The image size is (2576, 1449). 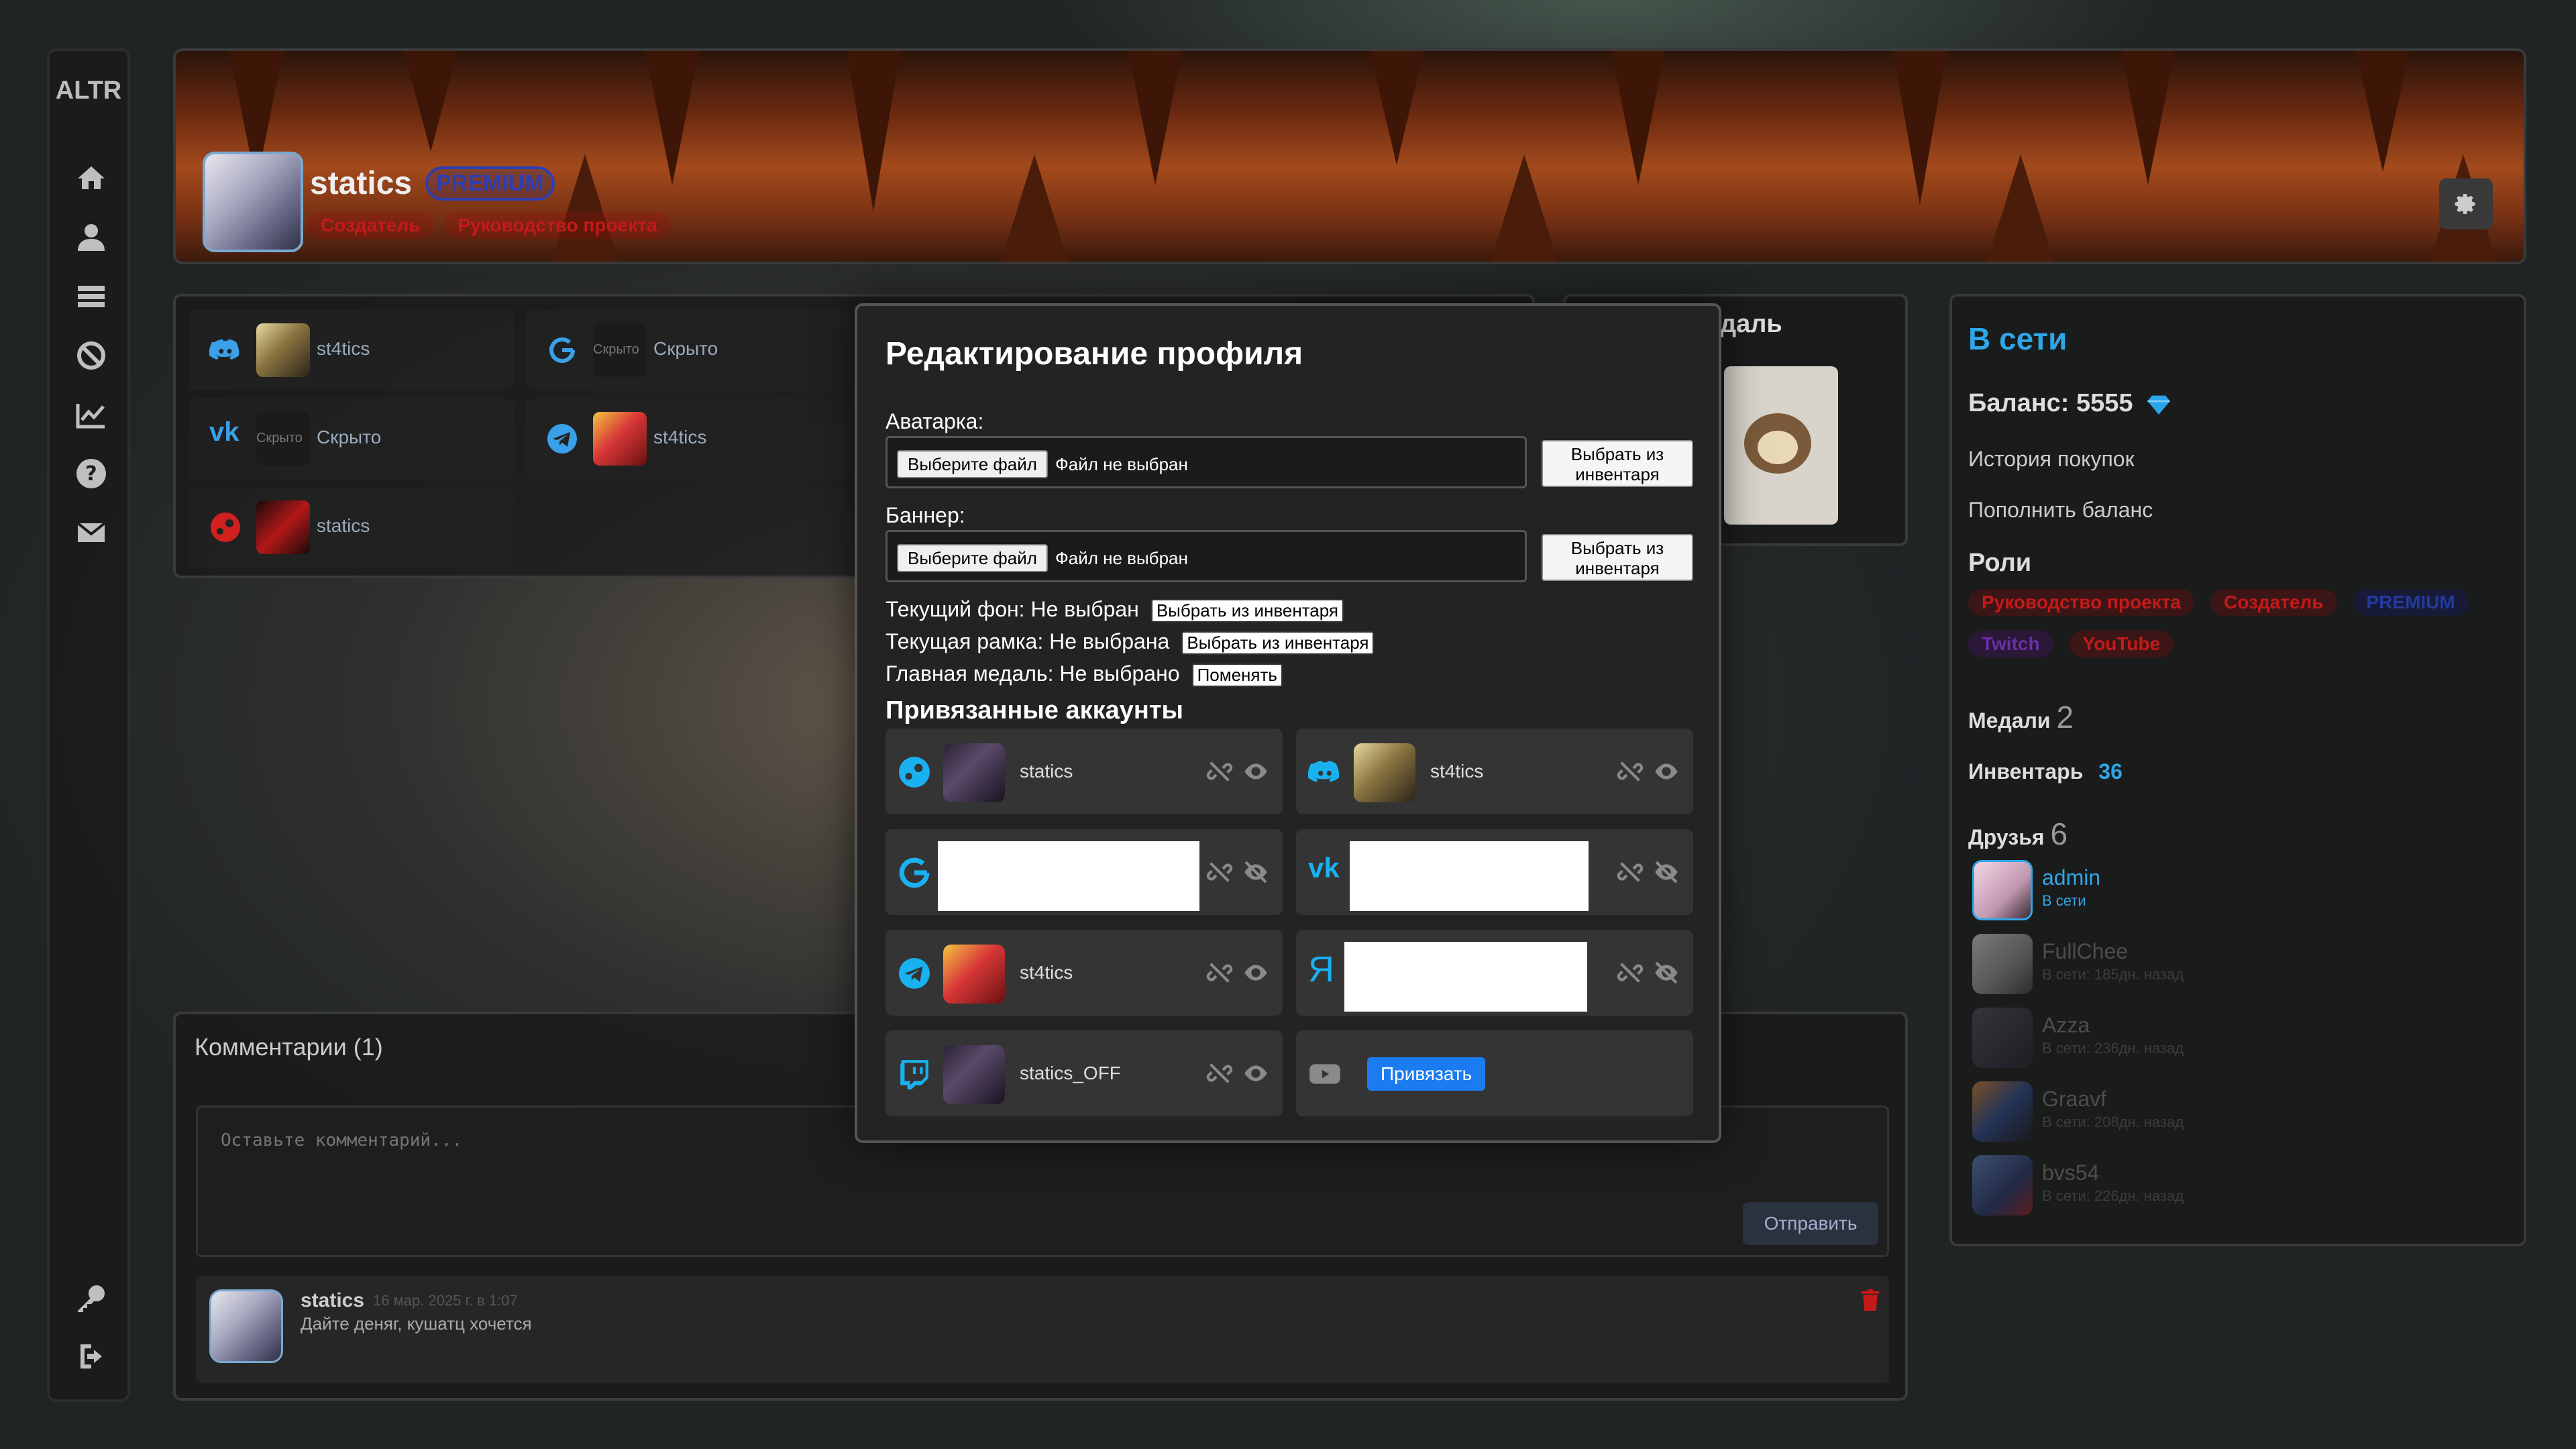 I want to click on social-vk: vk Скрыто Скрыто, so click(x=351, y=438).